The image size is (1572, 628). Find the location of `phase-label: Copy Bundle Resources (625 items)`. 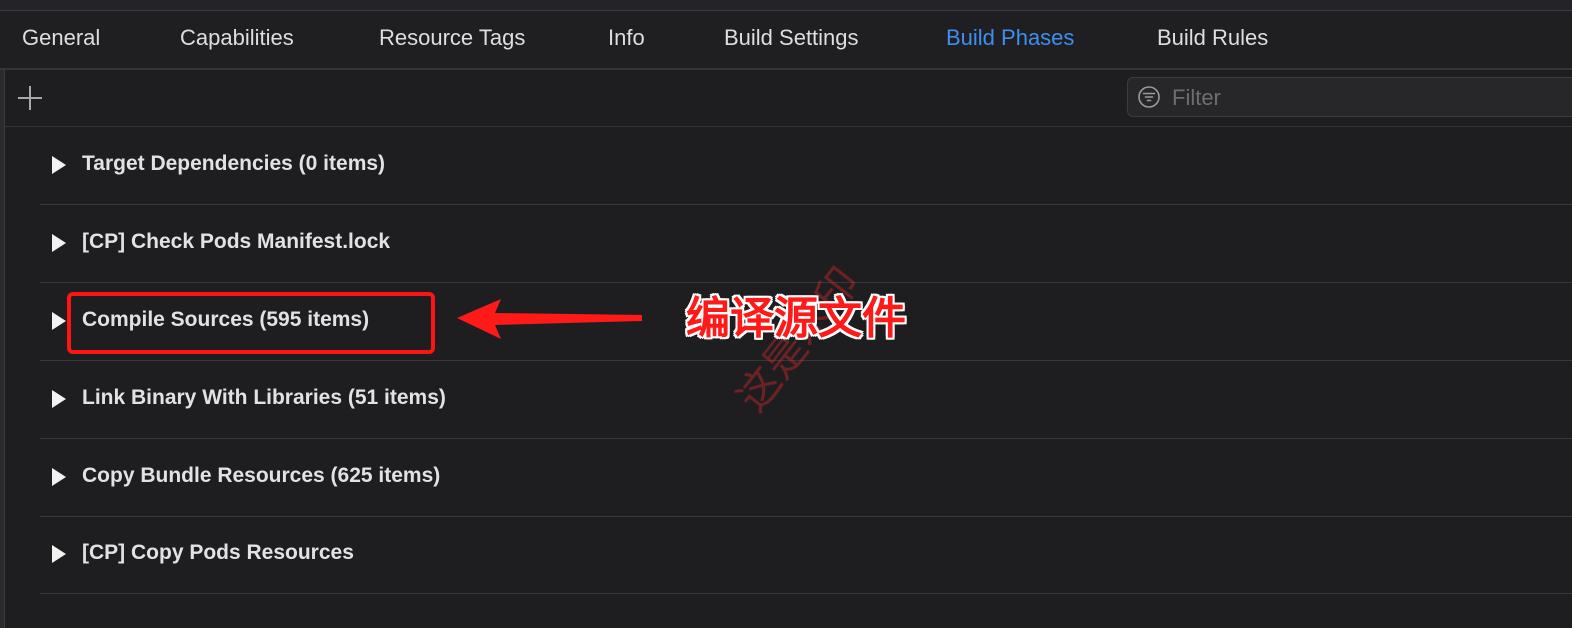

phase-label: Copy Bundle Resources (625 items) is located at coordinates (261, 475).